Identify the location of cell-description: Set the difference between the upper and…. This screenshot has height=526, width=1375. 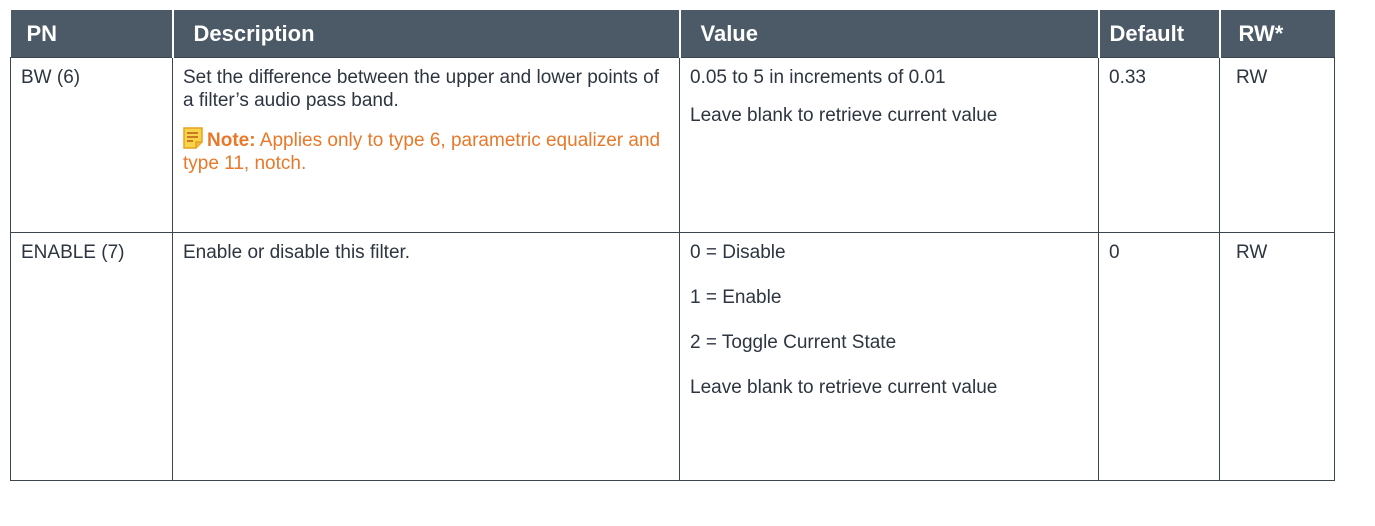
(426, 145).